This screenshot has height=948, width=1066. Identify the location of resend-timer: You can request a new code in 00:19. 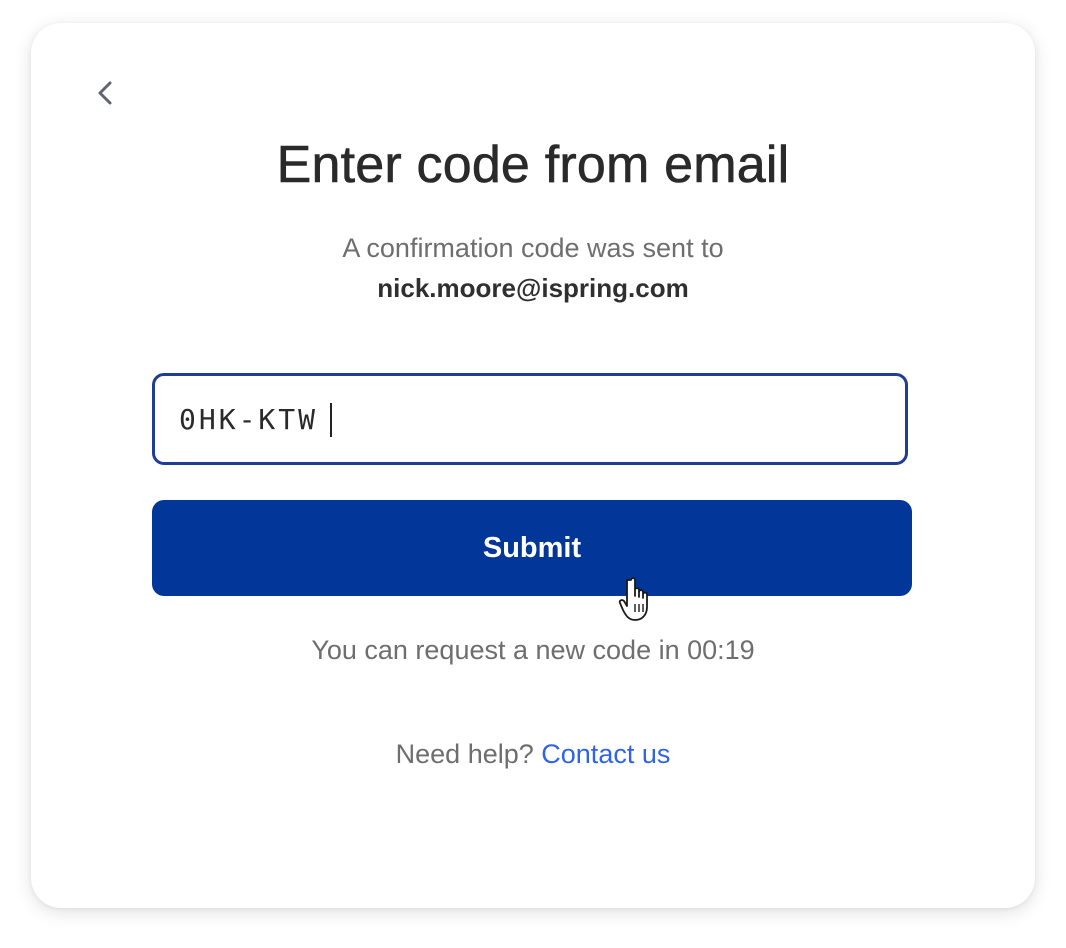
(533, 650).